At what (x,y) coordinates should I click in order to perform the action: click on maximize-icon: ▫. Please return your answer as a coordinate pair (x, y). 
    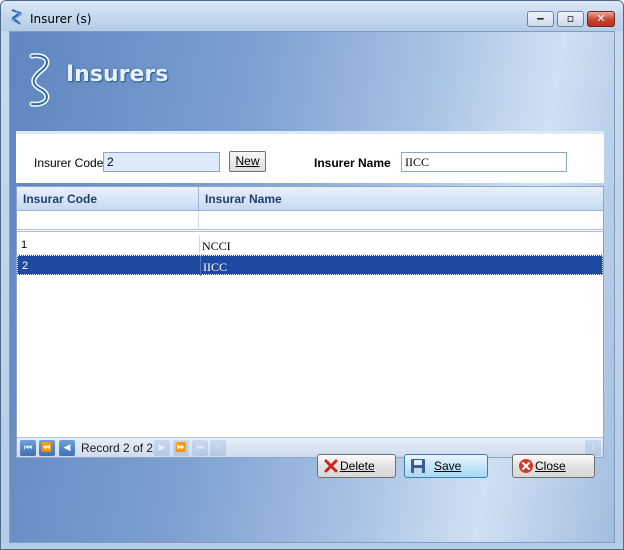
    Looking at the image, I should click on (570, 18).